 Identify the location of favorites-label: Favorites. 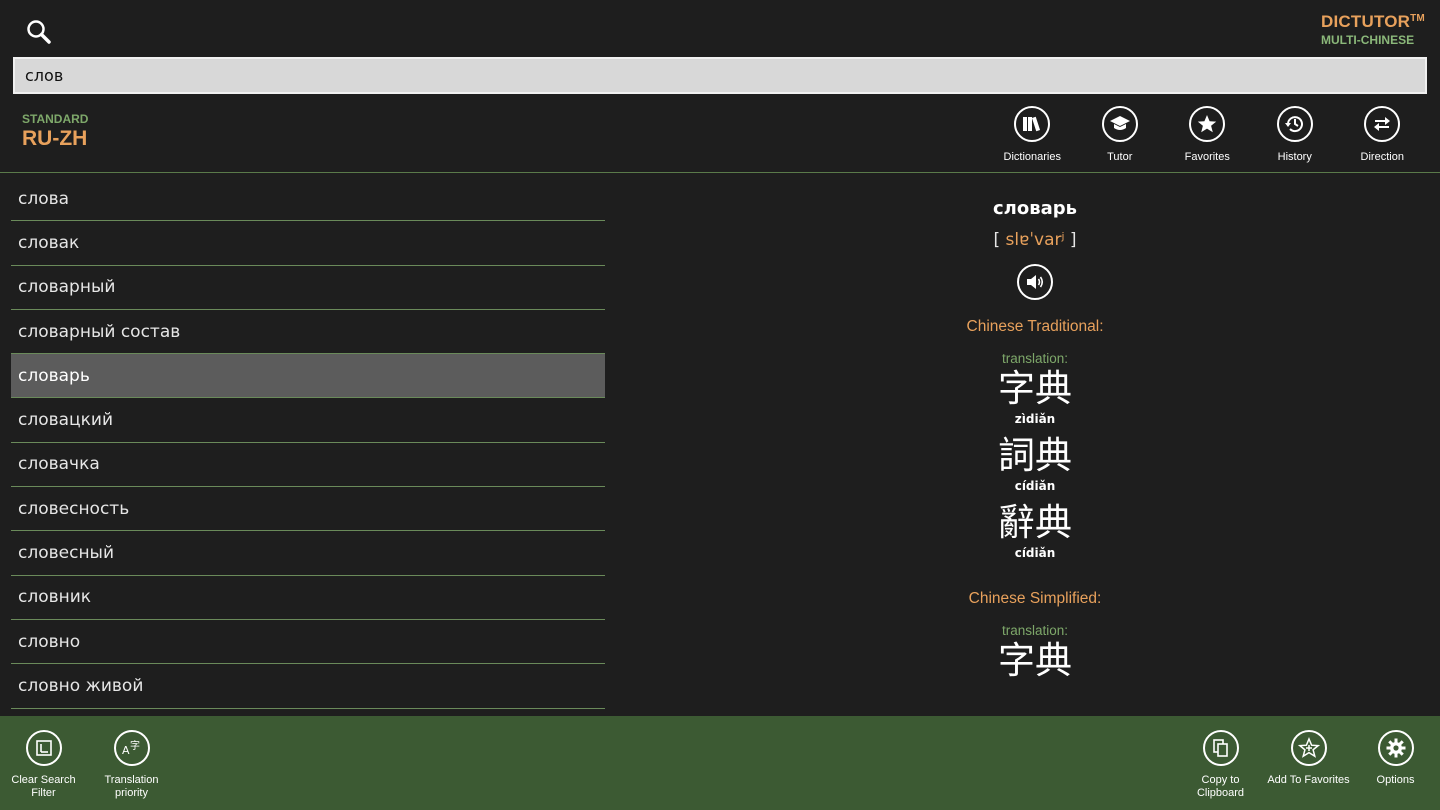
(1207, 157).